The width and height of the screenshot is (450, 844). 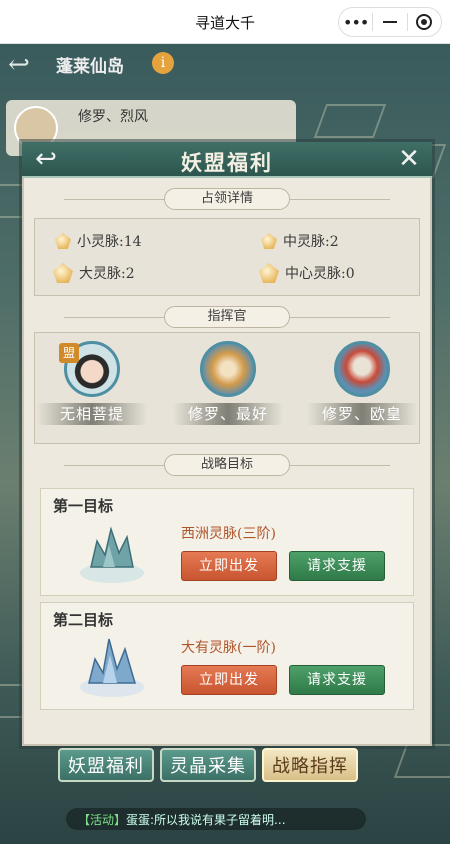 I want to click on medium-vein-count: 中灵脉:2, so click(x=300, y=241).